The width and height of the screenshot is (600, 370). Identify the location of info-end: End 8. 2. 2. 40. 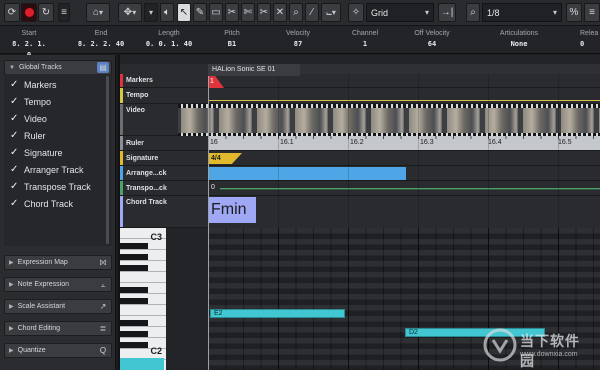
(101, 39).